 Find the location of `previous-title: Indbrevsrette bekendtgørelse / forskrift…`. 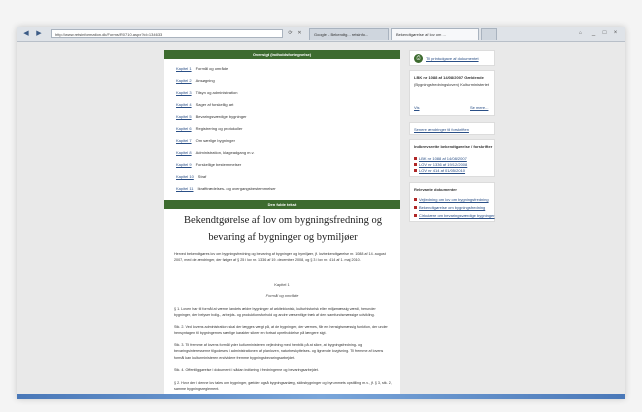

previous-title: Indbrevsrette bekendtgørelse / forskrift… is located at coordinates (453, 146).